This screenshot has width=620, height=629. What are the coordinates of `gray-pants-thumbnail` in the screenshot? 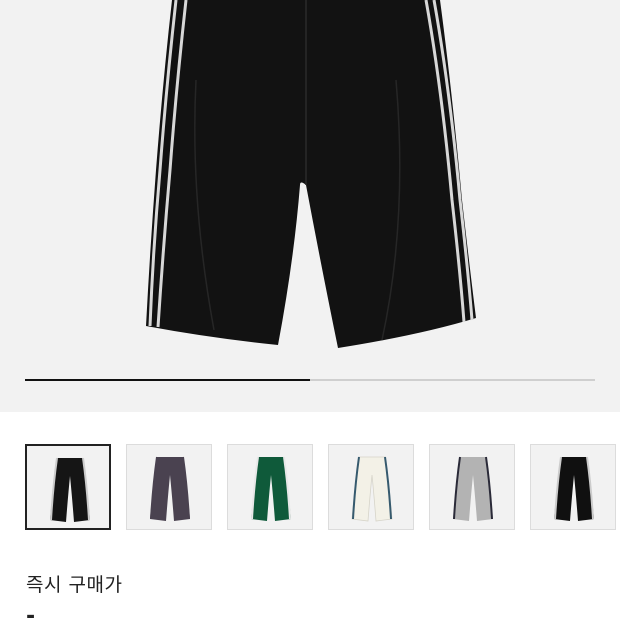 It's located at (472, 487).